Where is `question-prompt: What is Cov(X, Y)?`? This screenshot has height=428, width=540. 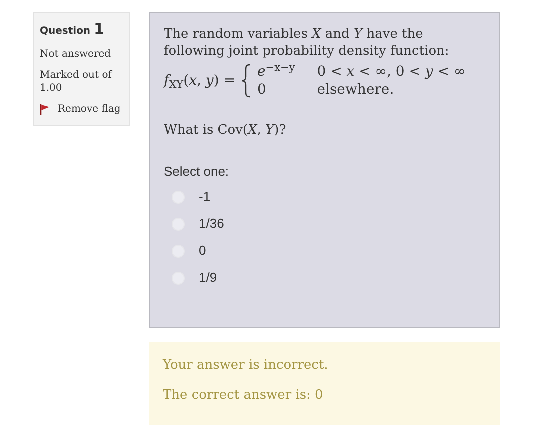
question-prompt: What is Cov(X, Y)? is located at coordinates (226, 131).